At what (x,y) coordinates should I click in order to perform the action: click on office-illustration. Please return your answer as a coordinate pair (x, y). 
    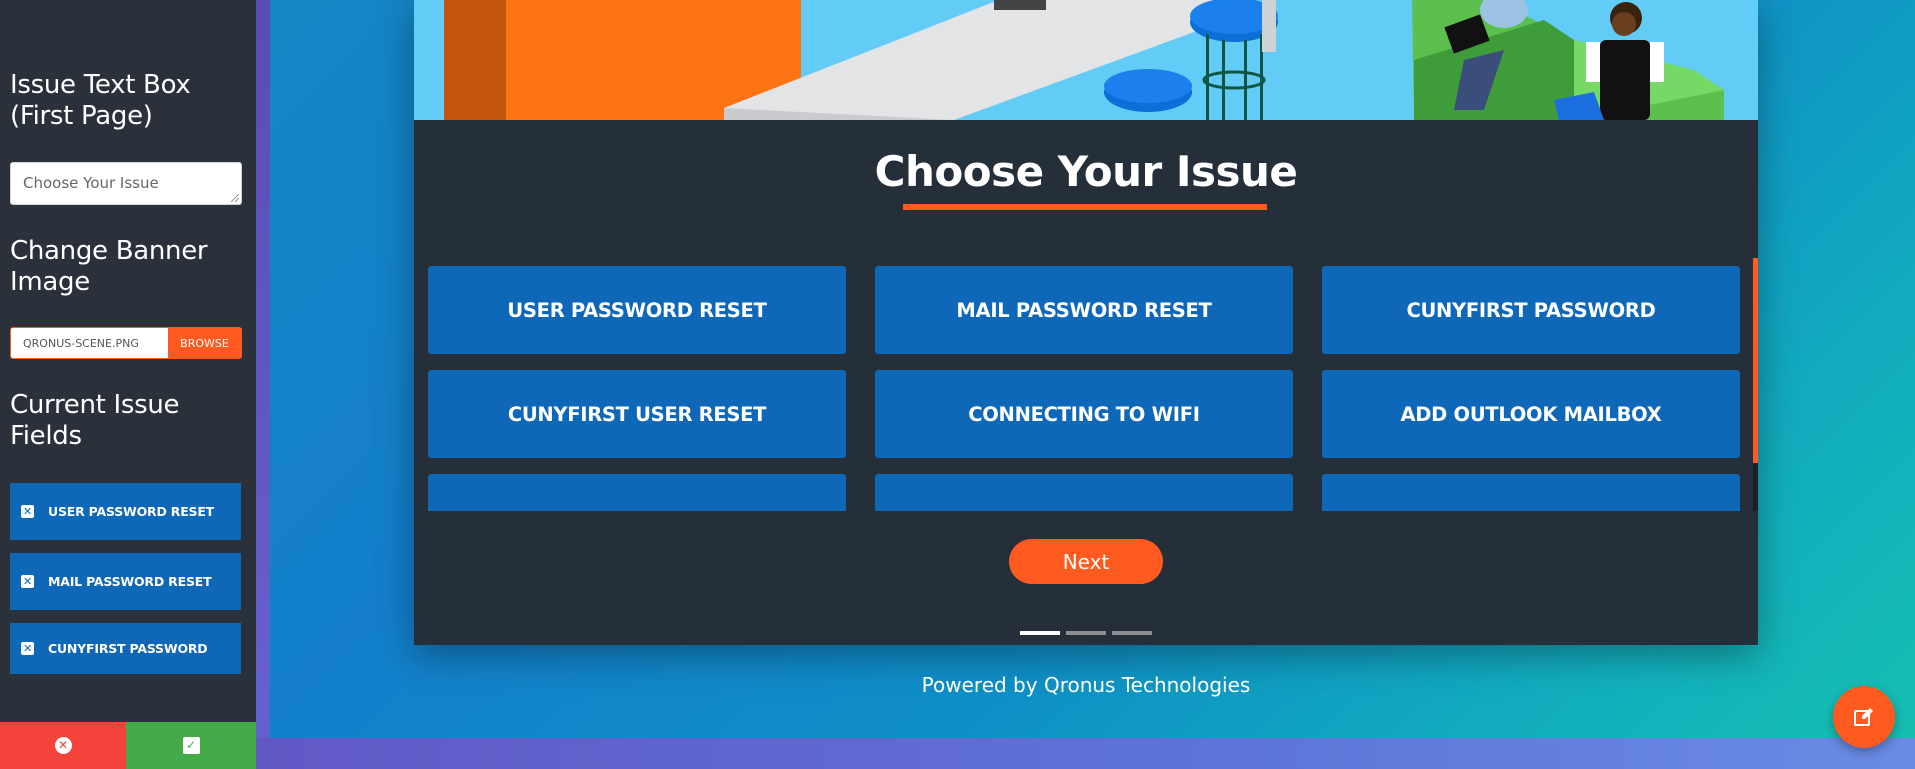
    Looking at the image, I should click on (1086, 60).